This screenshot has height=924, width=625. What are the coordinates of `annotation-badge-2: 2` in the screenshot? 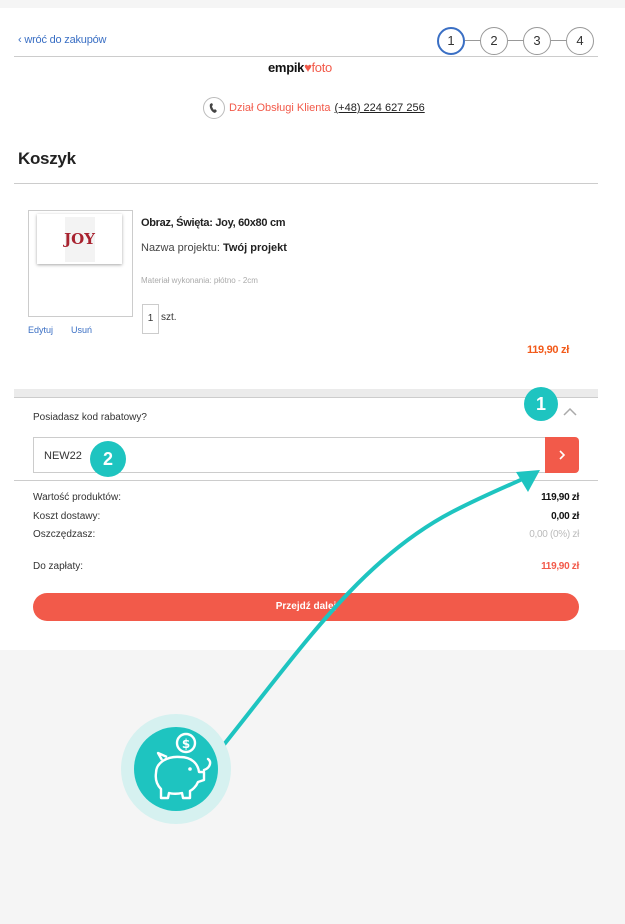 It's located at (108, 459).